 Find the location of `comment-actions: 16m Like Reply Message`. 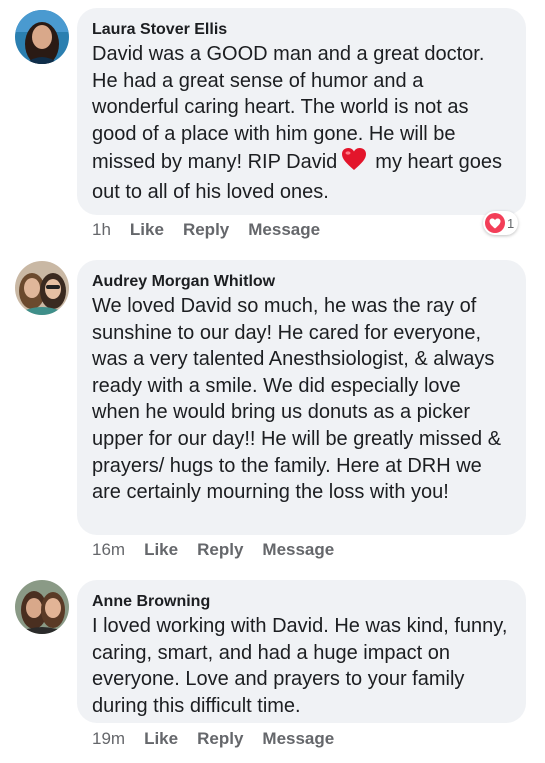

comment-actions: 16m Like Reply Message is located at coordinates (222, 550).